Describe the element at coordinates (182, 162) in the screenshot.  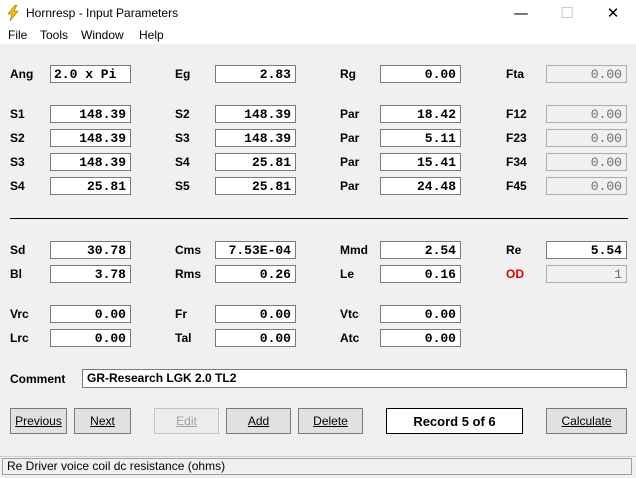
I see `s4-label-col2: S4` at that location.